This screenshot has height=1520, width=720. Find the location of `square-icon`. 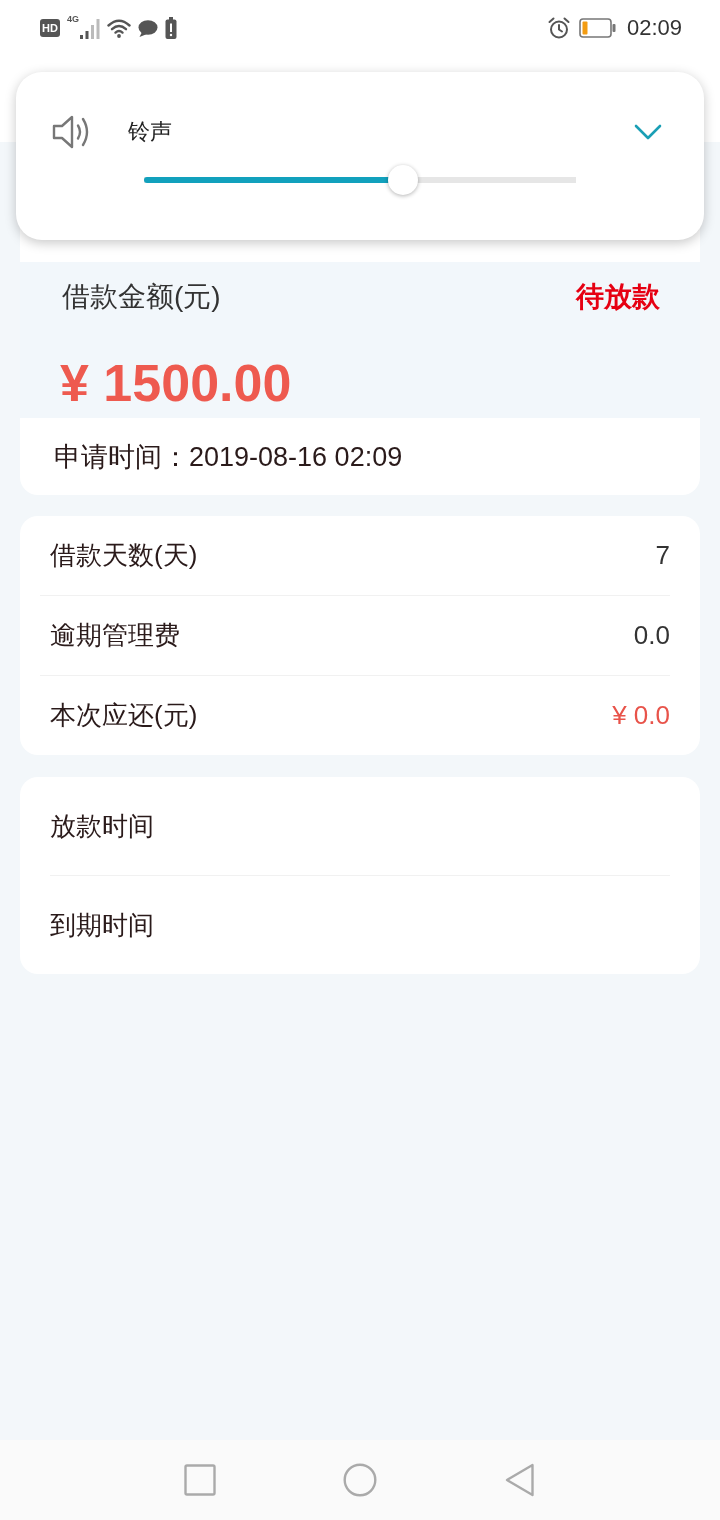

square-icon is located at coordinates (200, 1480).